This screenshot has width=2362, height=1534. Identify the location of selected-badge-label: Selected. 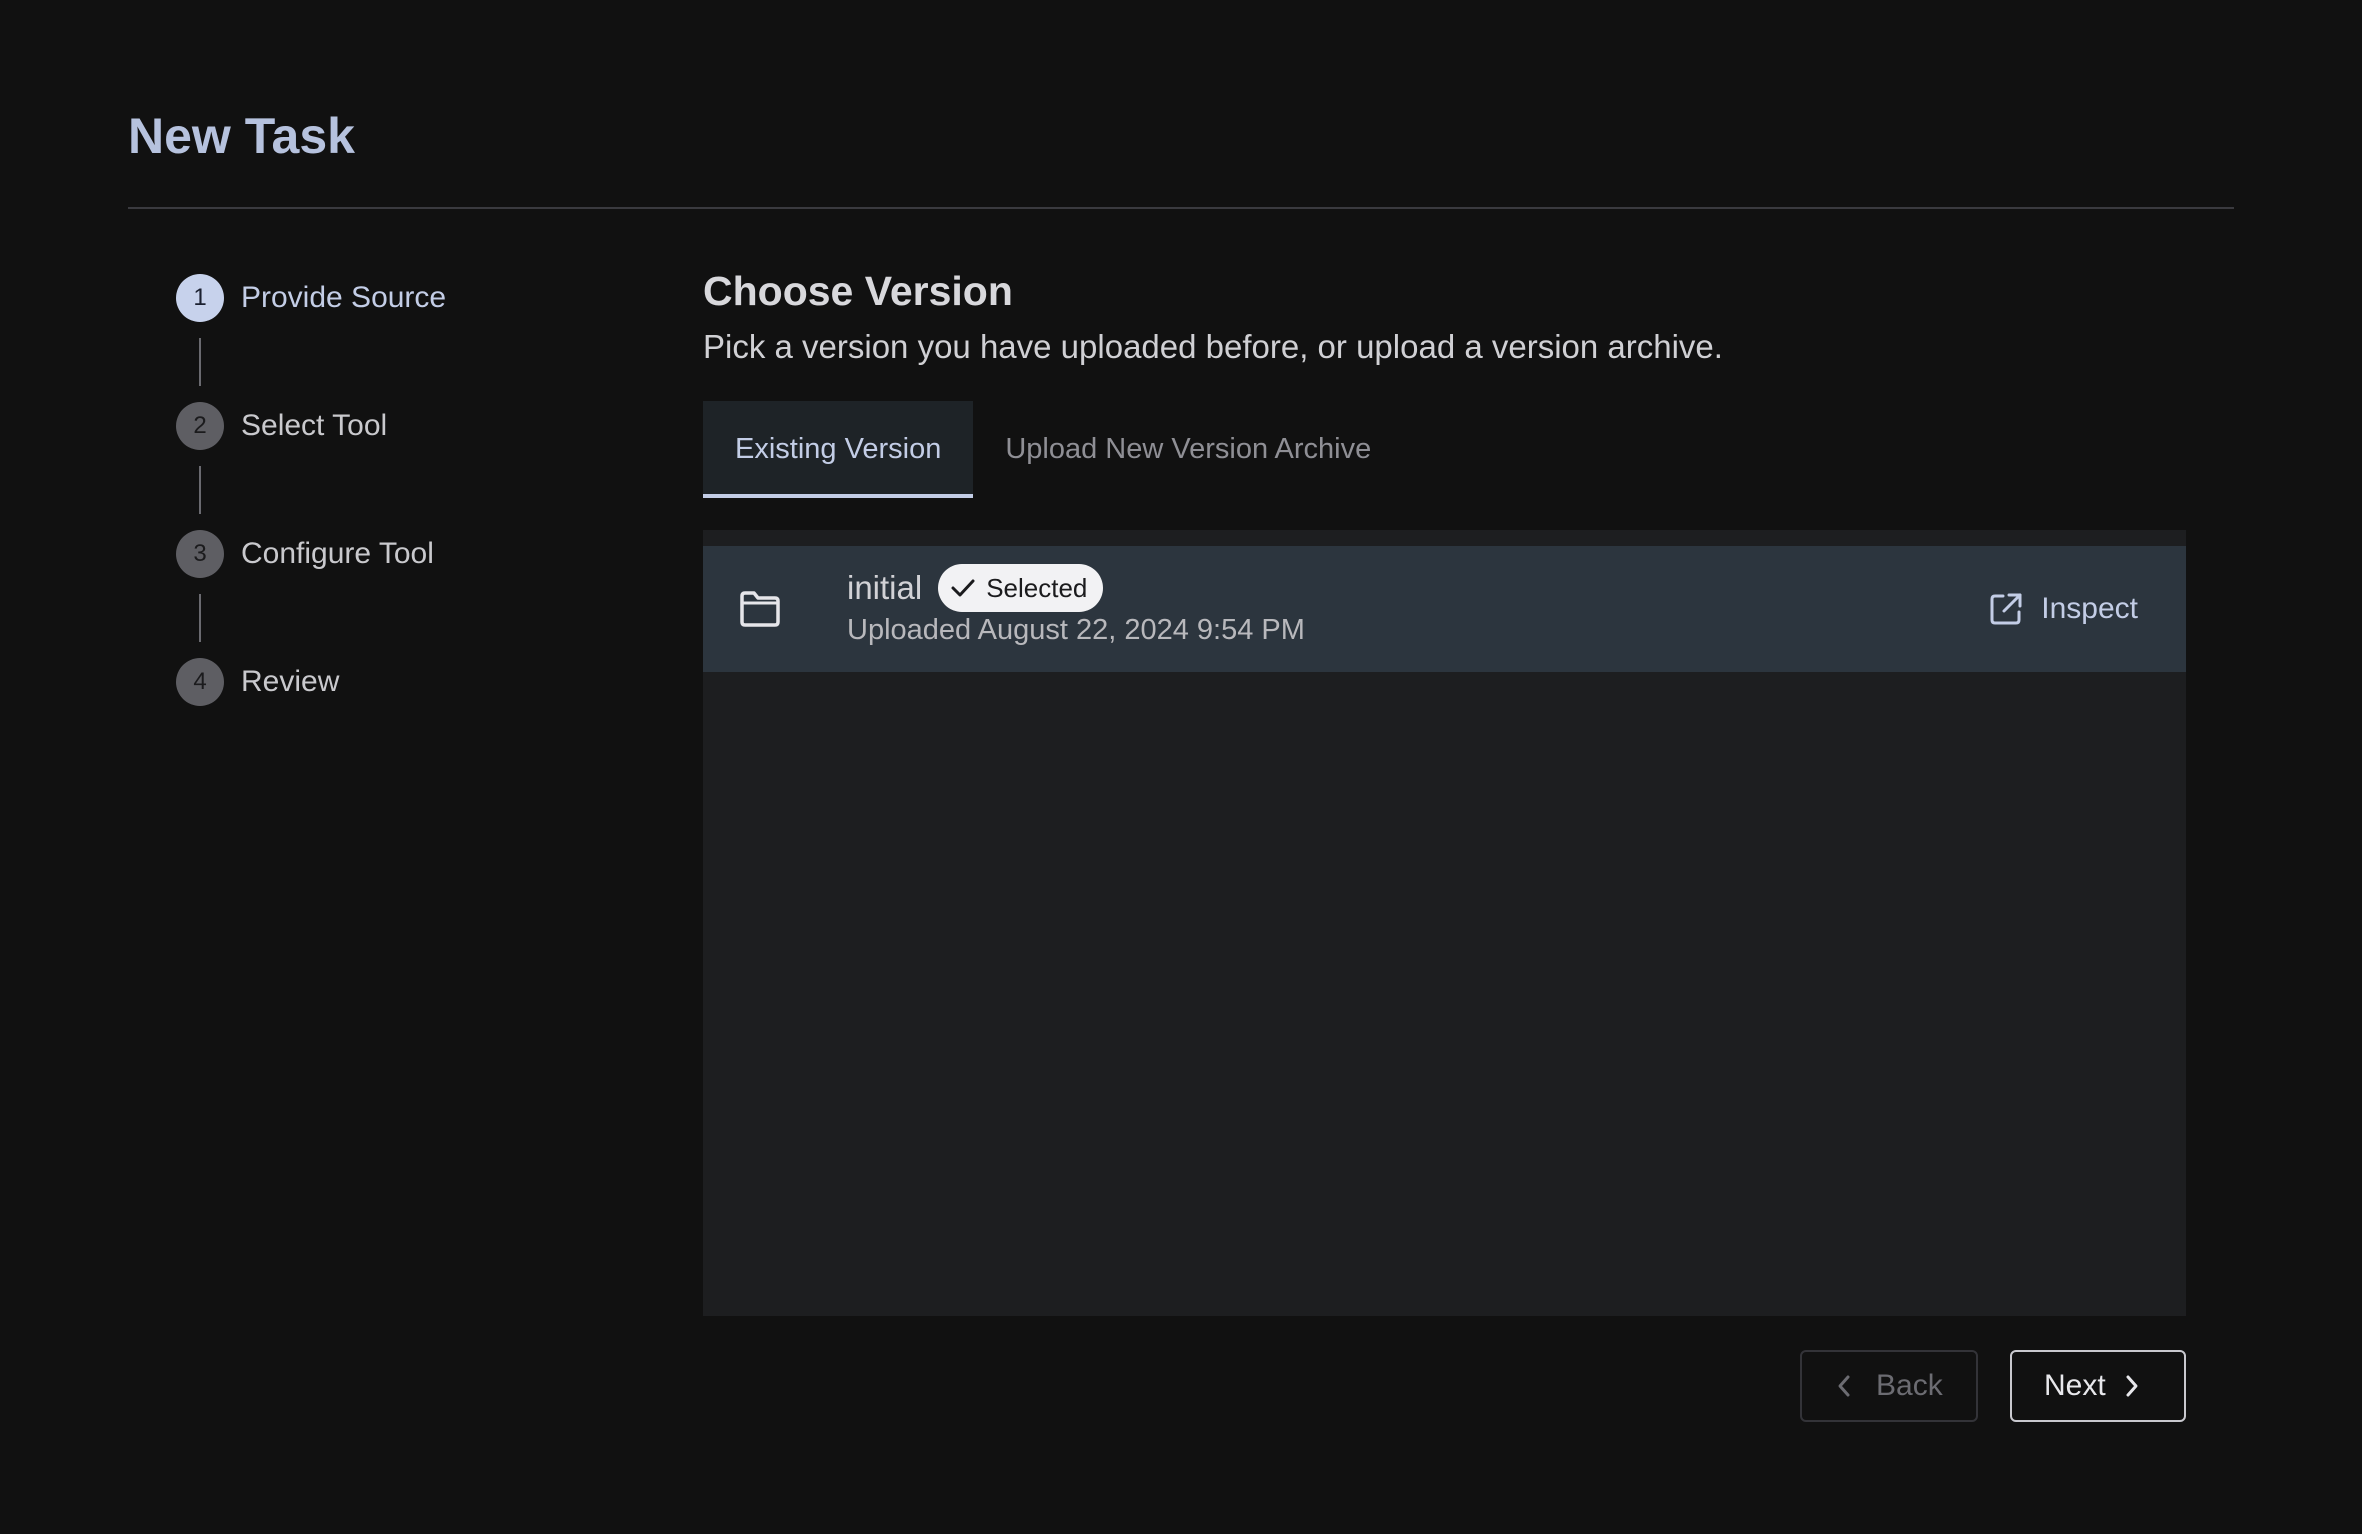
(1037, 587).